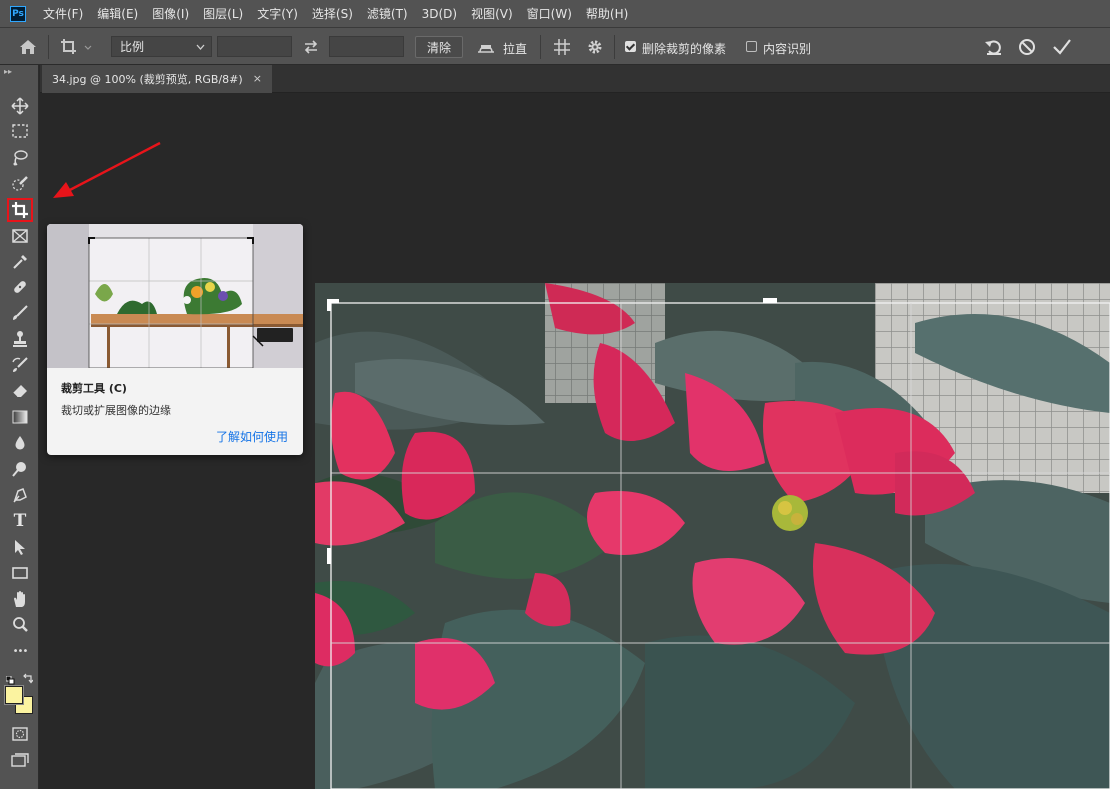 This screenshot has width=1110, height=789. Describe the element at coordinates (562, 47) in the screenshot. I see `grid-overlay-icon` at that location.